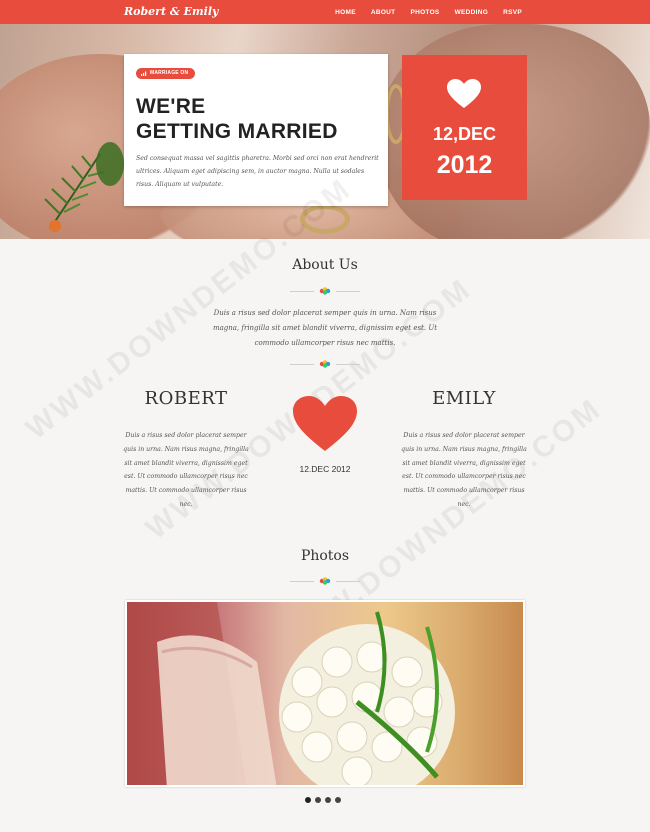 The image size is (650, 832). Describe the element at coordinates (169, 73) in the screenshot. I see `badge-label: MARRIAGE ON` at that location.